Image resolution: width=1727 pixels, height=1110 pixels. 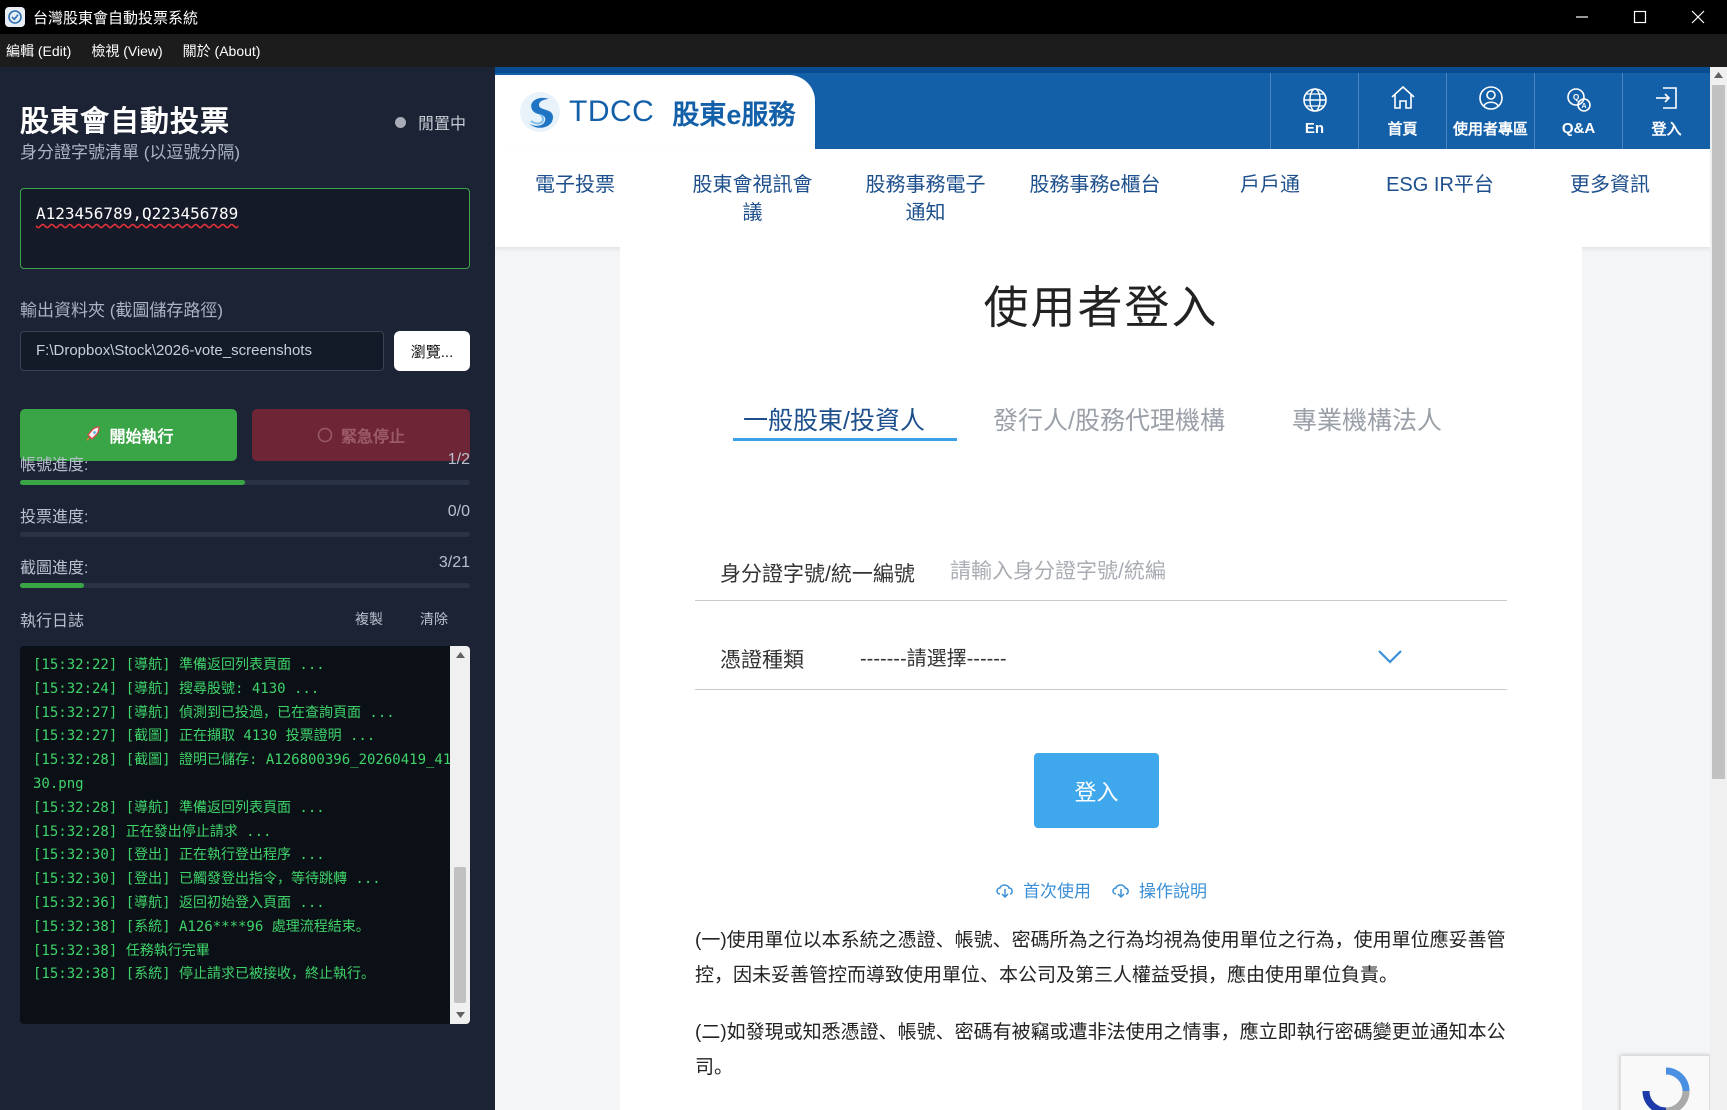 What do you see at coordinates (925, 199) in the screenshot?
I see `nav-e-notice: 股務事務電子通知` at bounding box center [925, 199].